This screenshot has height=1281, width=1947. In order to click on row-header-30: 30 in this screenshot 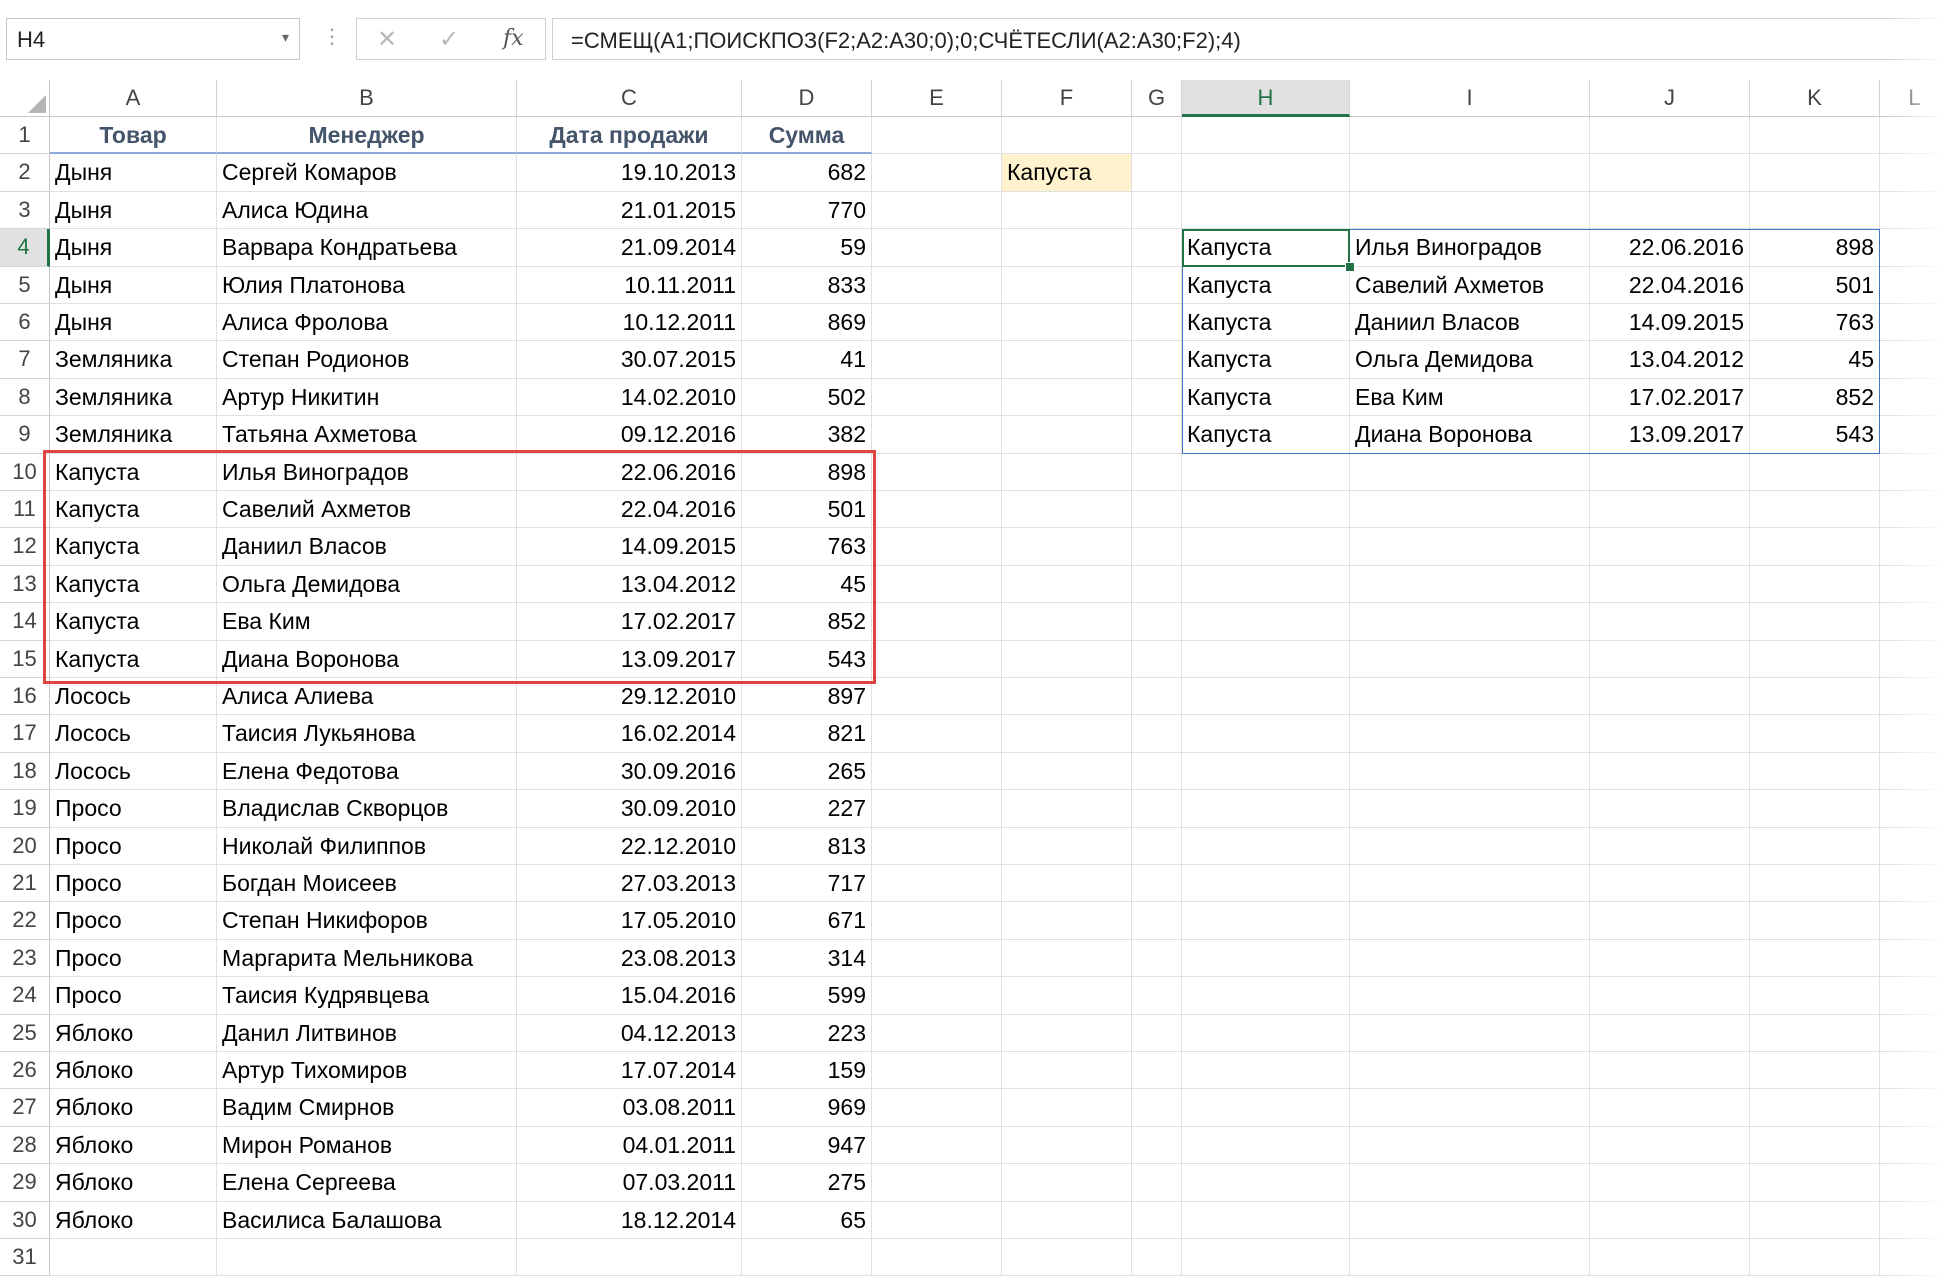, I will do `click(25, 1220)`.